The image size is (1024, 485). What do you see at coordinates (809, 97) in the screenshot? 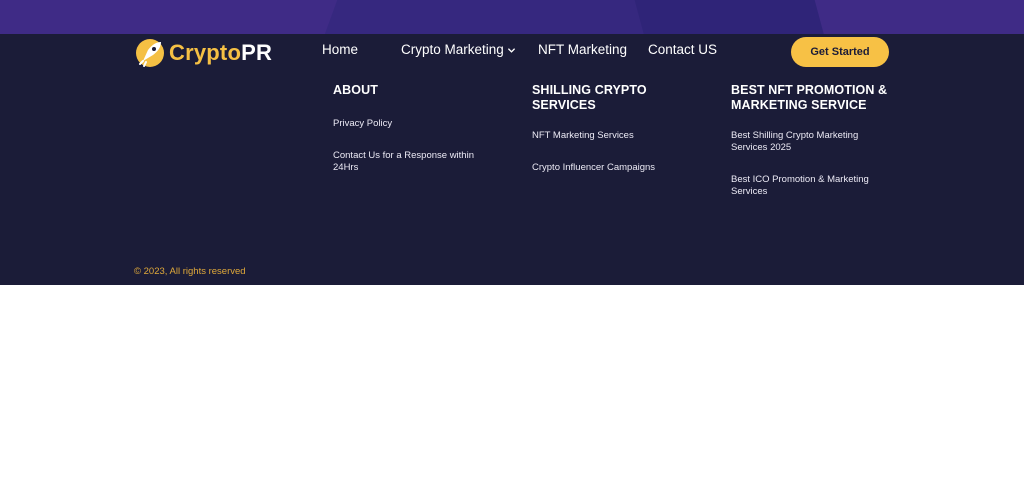
I see `column-heading: BEST NFT PROMOTION & MARKETING SERVICE` at bounding box center [809, 97].